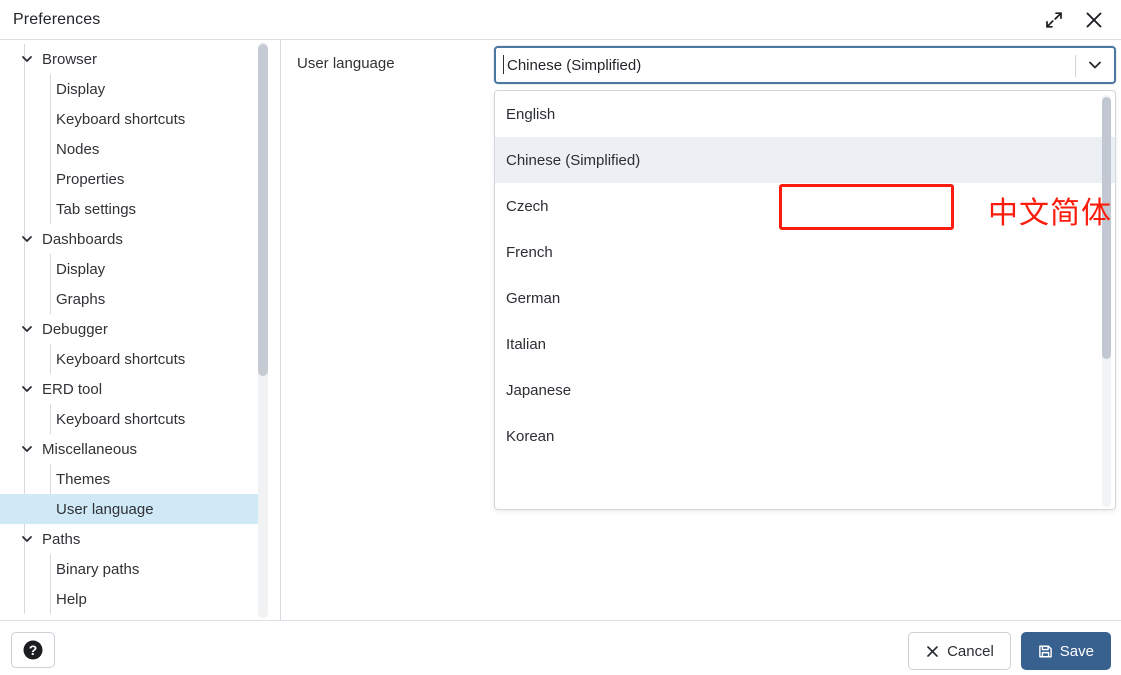  I want to click on sidebar-item-label: Tab settings, so click(96, 209).